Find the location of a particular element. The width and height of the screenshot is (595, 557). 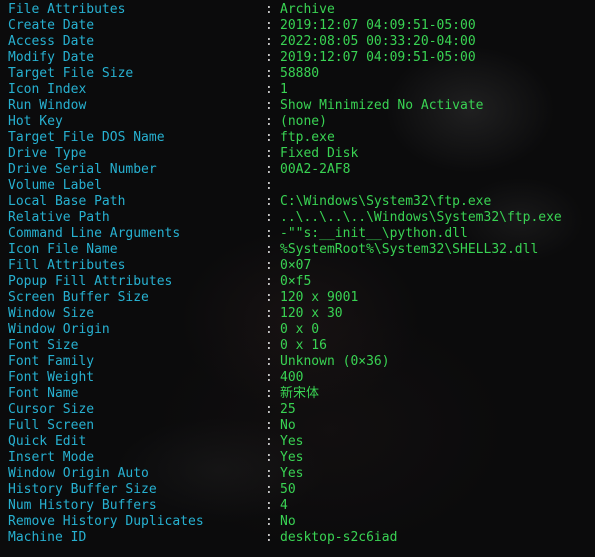

metadata-key: Hot Key is located at coordinates (35, 121).